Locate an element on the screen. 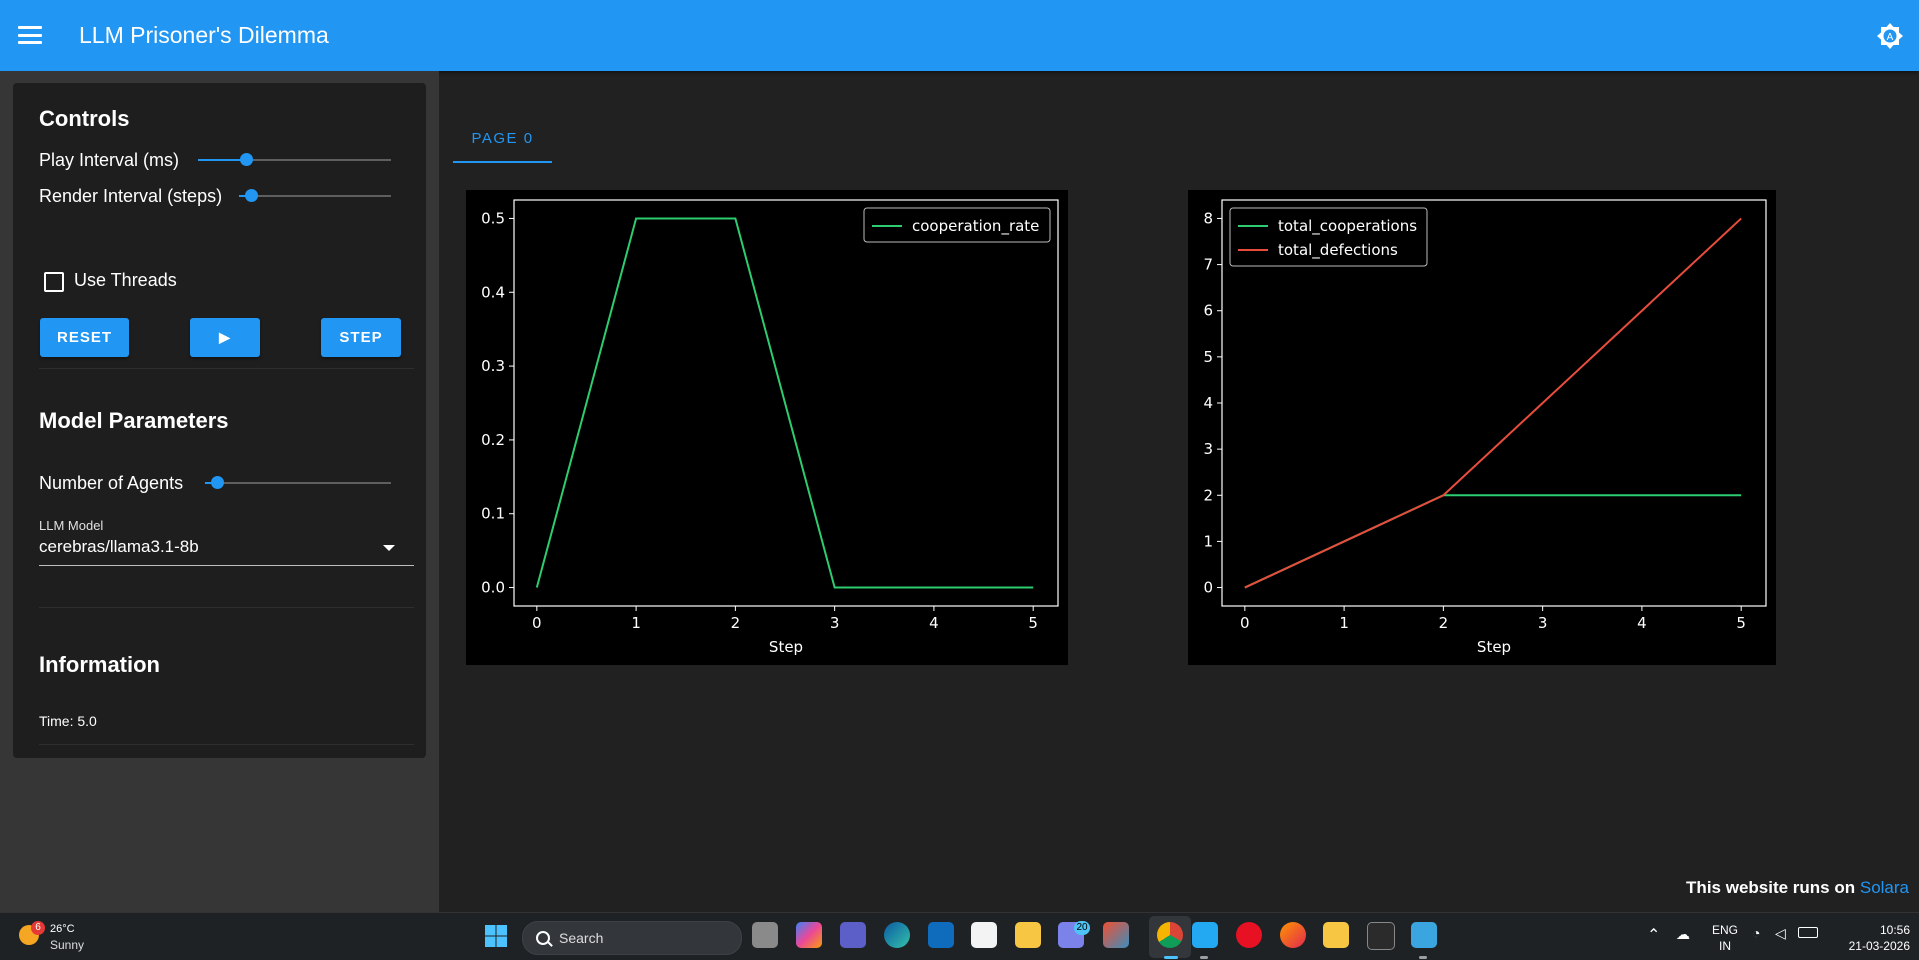 The width and height of the screenshot is (1919, 960). copilot-icon is located at coordinates (809, 935).